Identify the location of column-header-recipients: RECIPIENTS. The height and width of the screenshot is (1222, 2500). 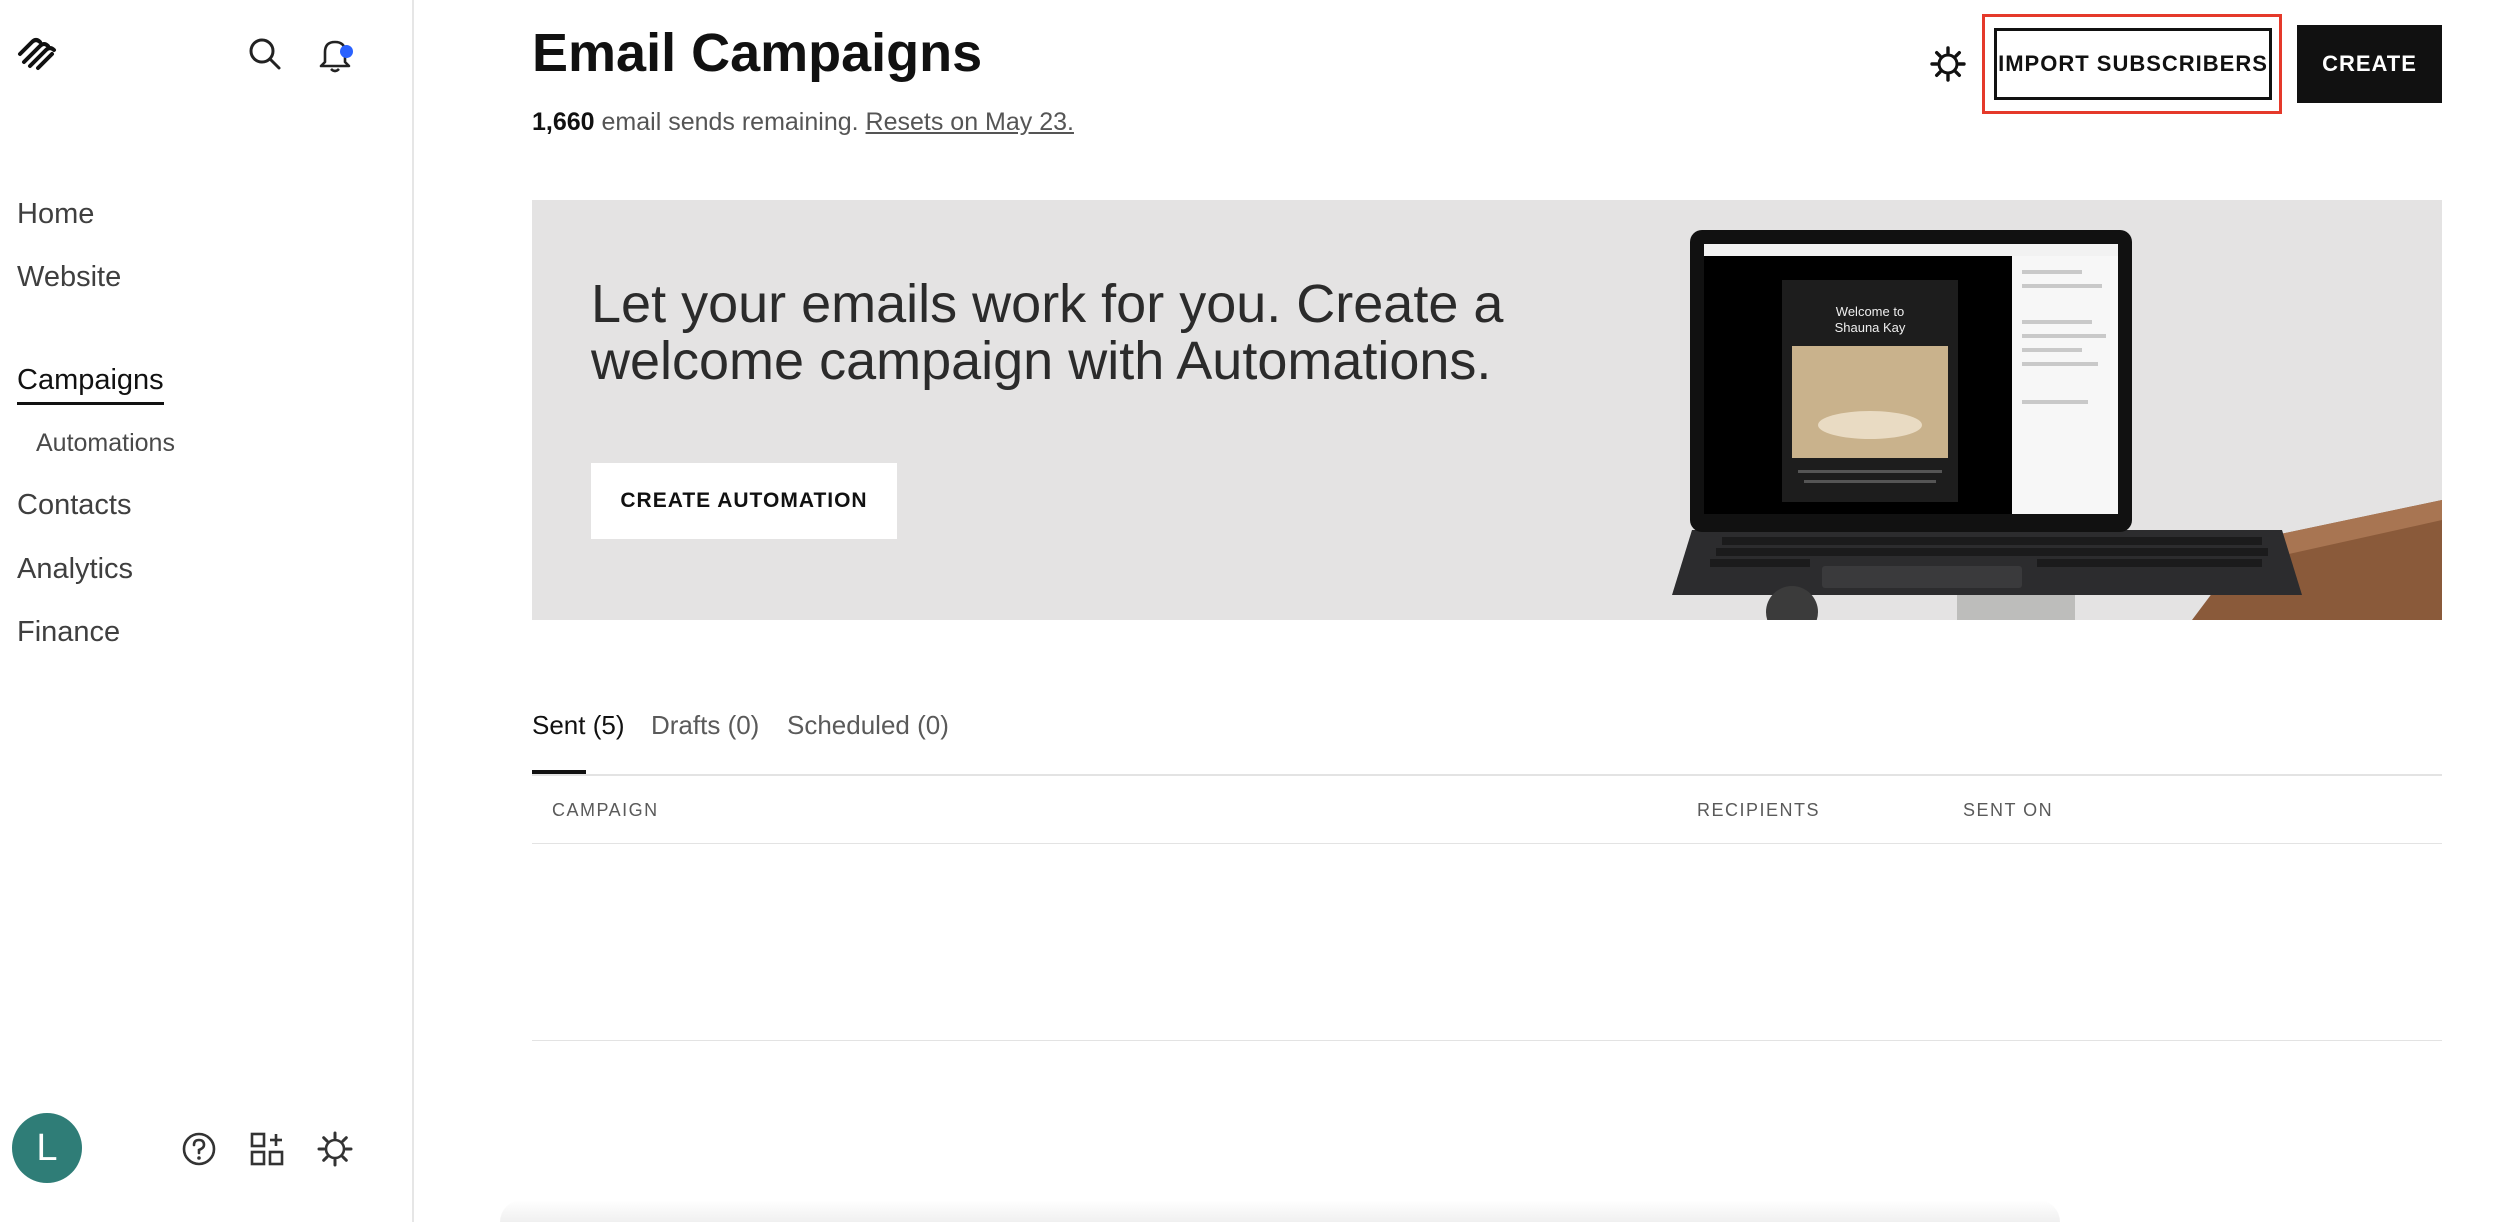
(1758, 810).